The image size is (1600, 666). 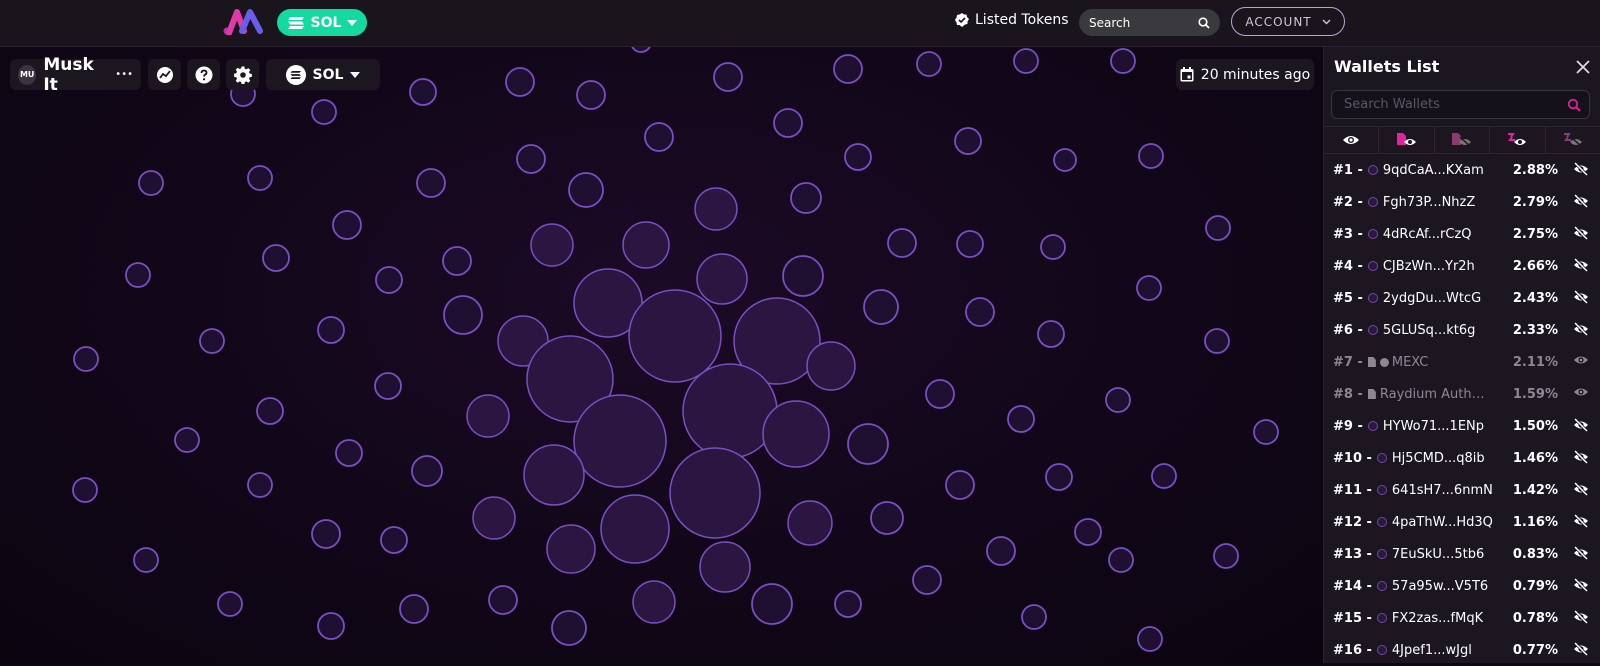 What do you see at coordinates (1462, 202) in the screenshot?
I see `wallet-row: #2 - Fgh73P...NhzZ 2.79%` at bounding box center [1462, 202].